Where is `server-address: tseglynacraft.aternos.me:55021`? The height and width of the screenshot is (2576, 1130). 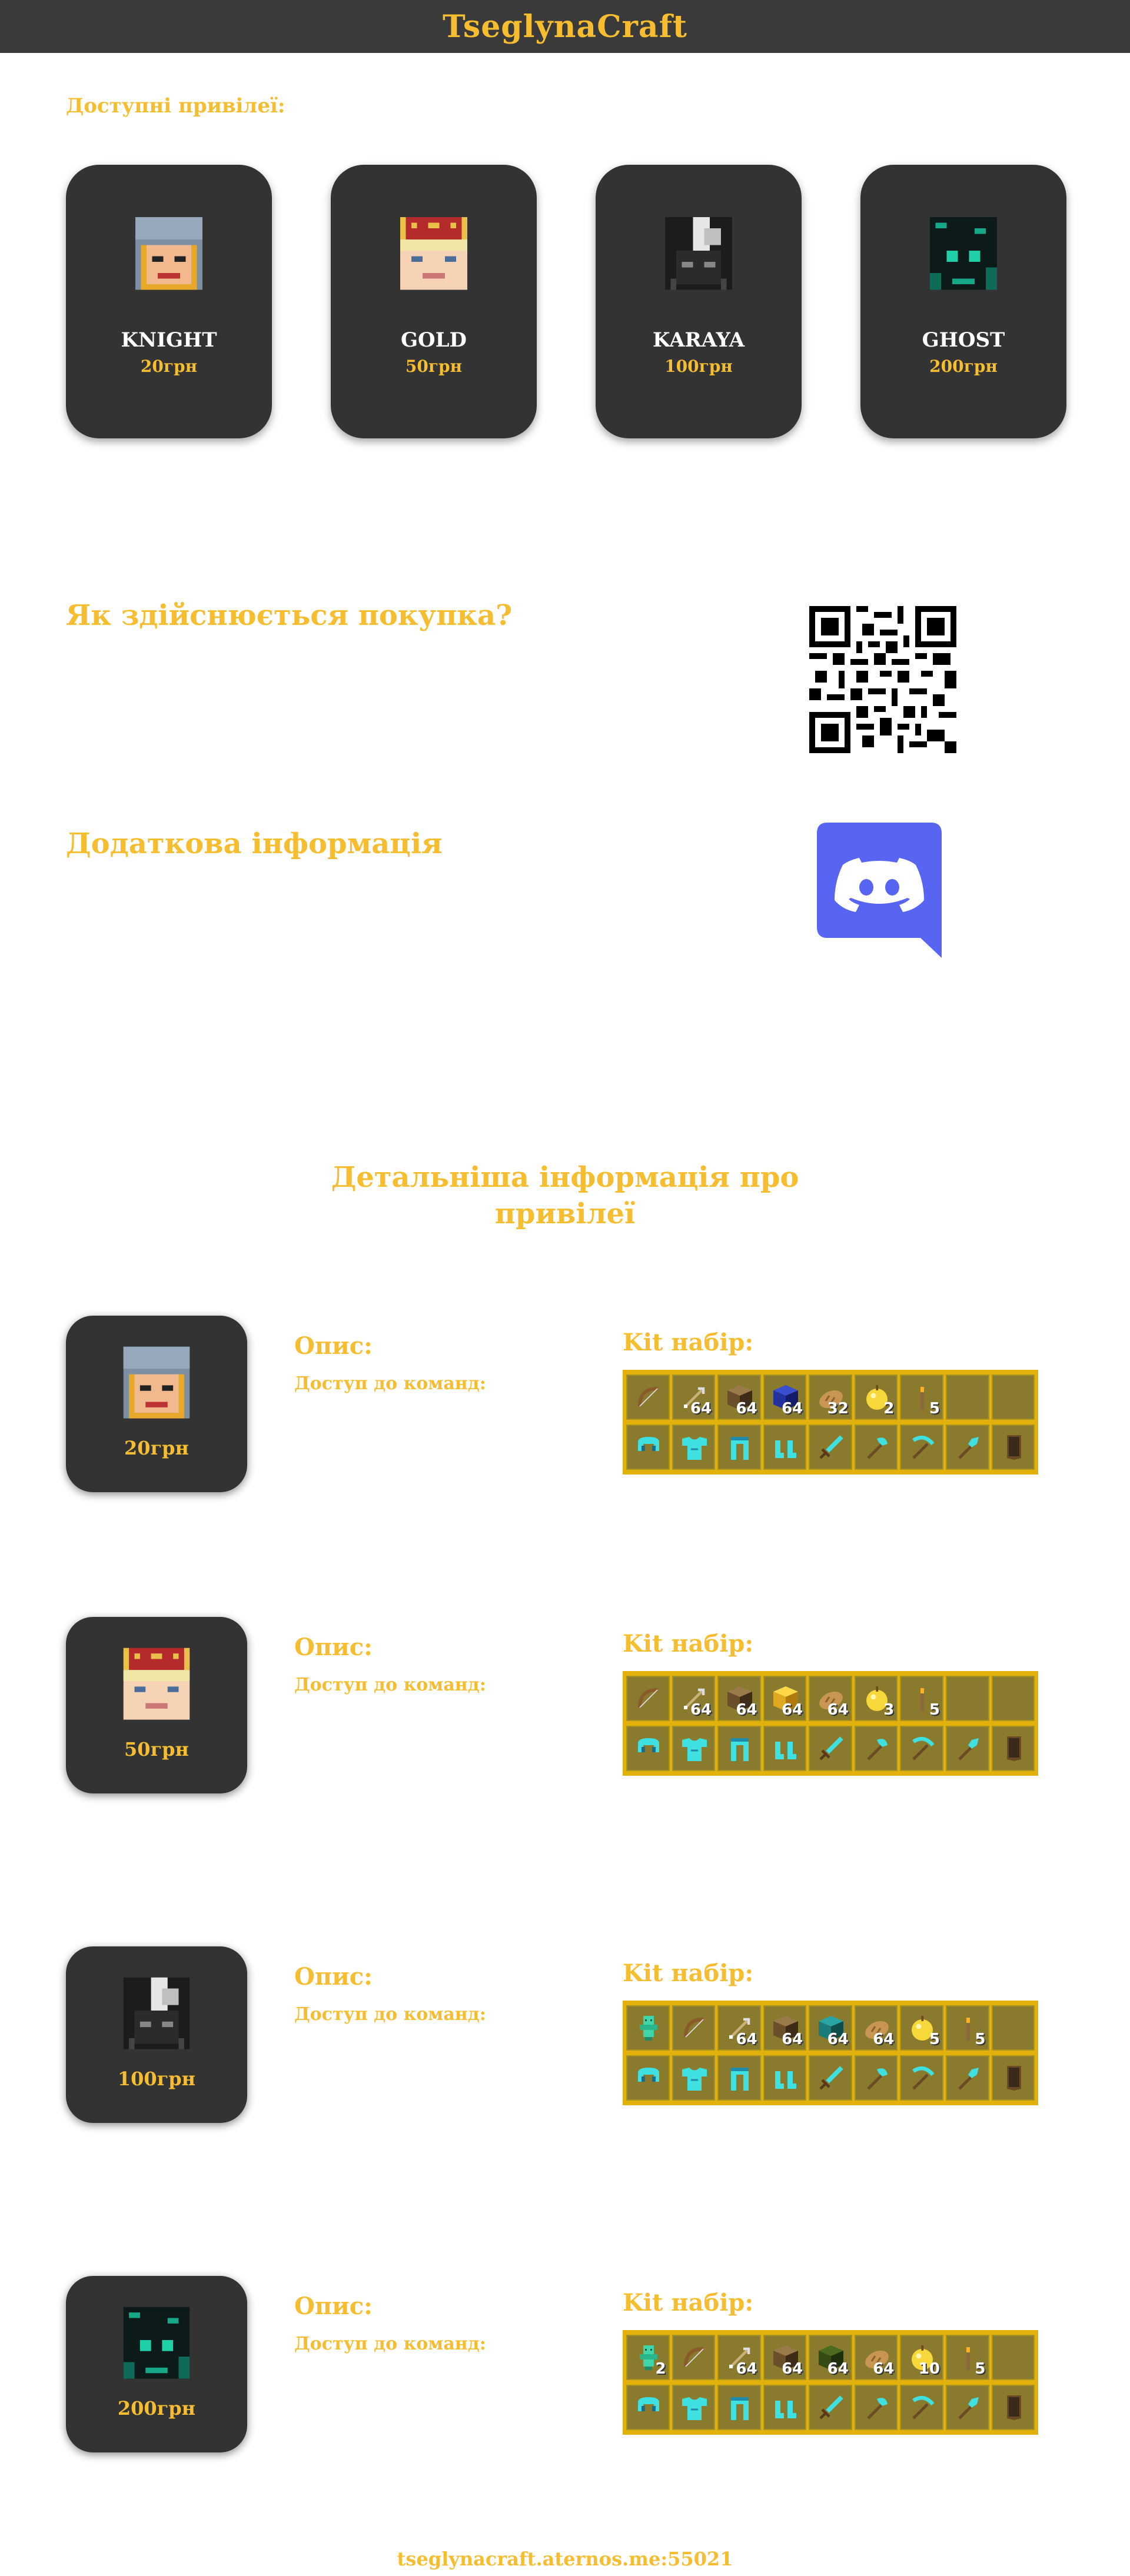
server-address: tseglynacraft.aternos.me:55021 is located at coordinates (565, 2559).